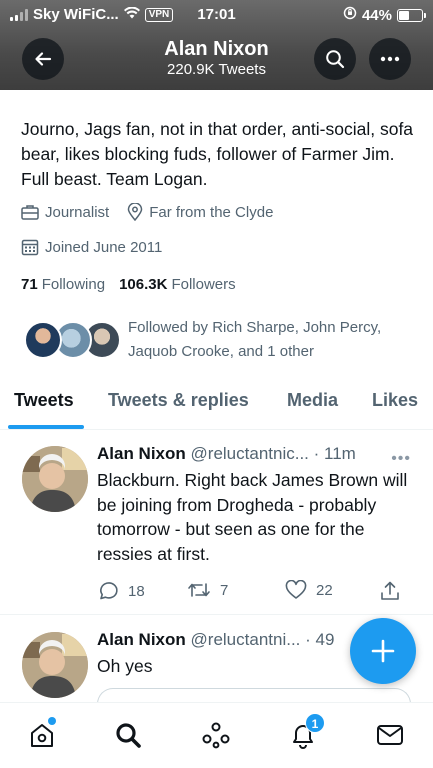 The image size is (433, 768). I want to click on heart-icon, so click(296, 589).